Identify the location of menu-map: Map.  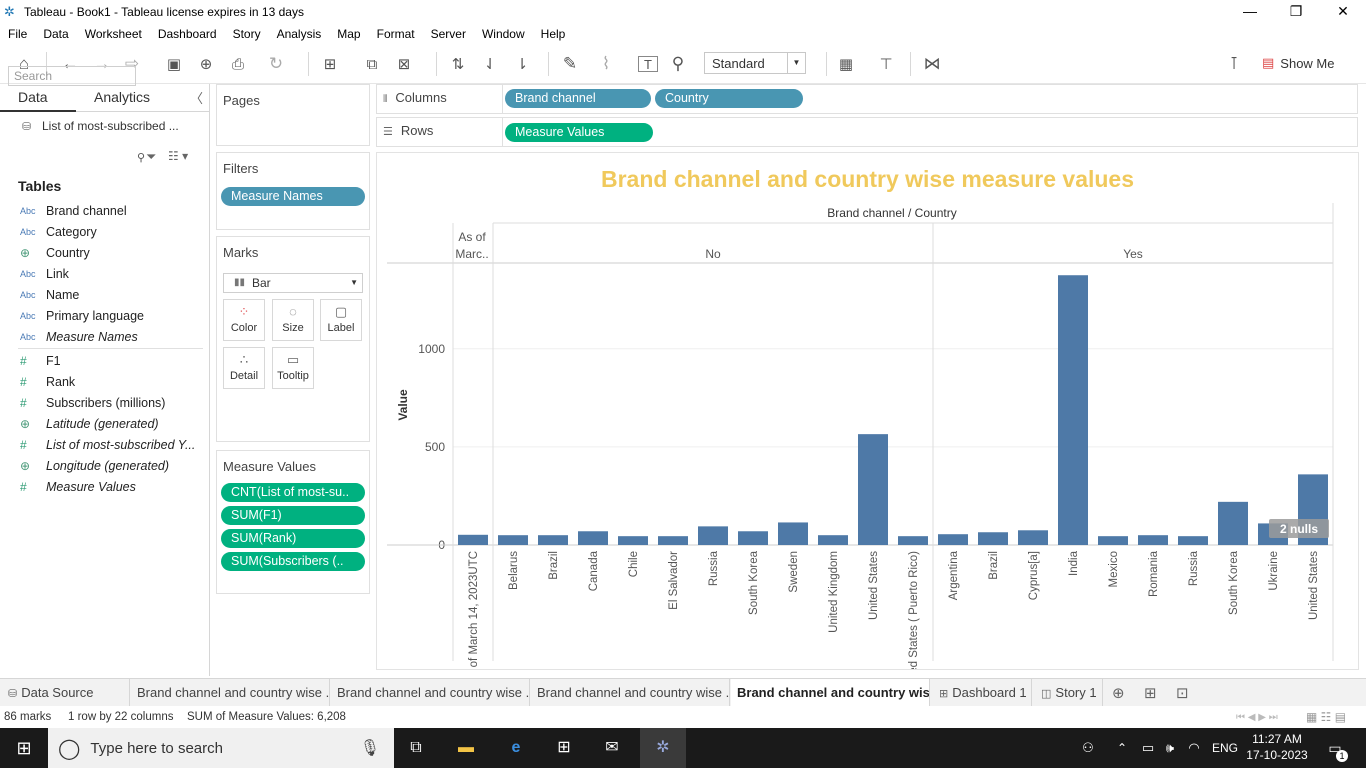
(348, 34).